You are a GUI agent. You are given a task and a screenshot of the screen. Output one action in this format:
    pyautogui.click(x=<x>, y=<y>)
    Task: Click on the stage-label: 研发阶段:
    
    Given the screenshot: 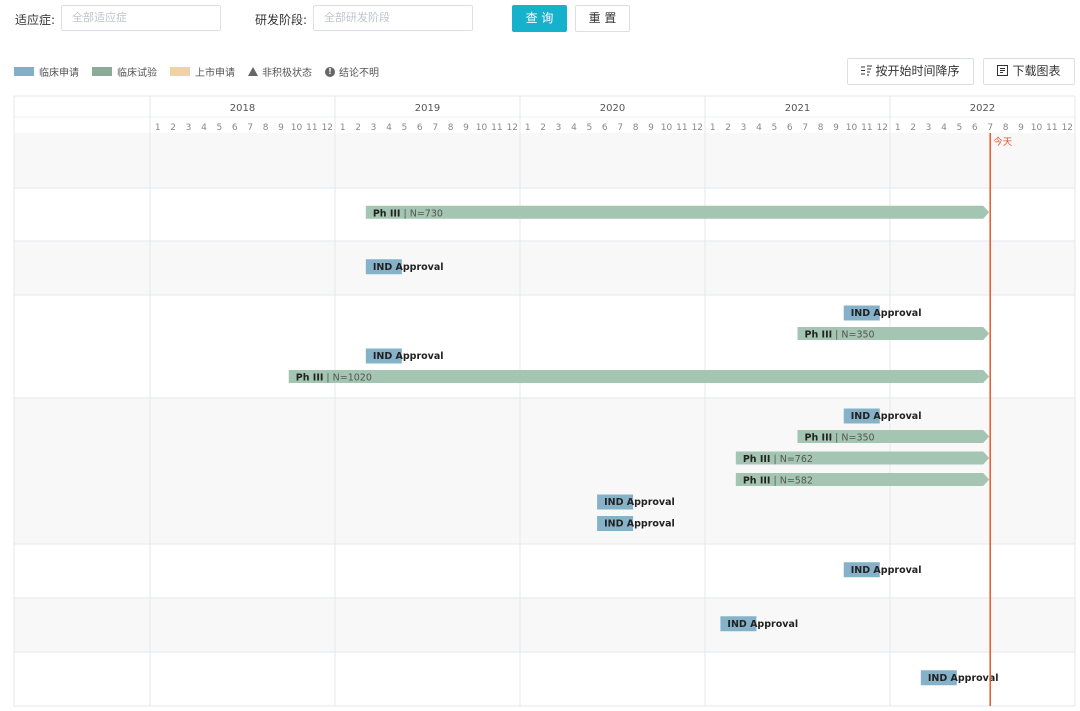 What is the action you would take?
    pyautogui.click(x=281, y=20)
    